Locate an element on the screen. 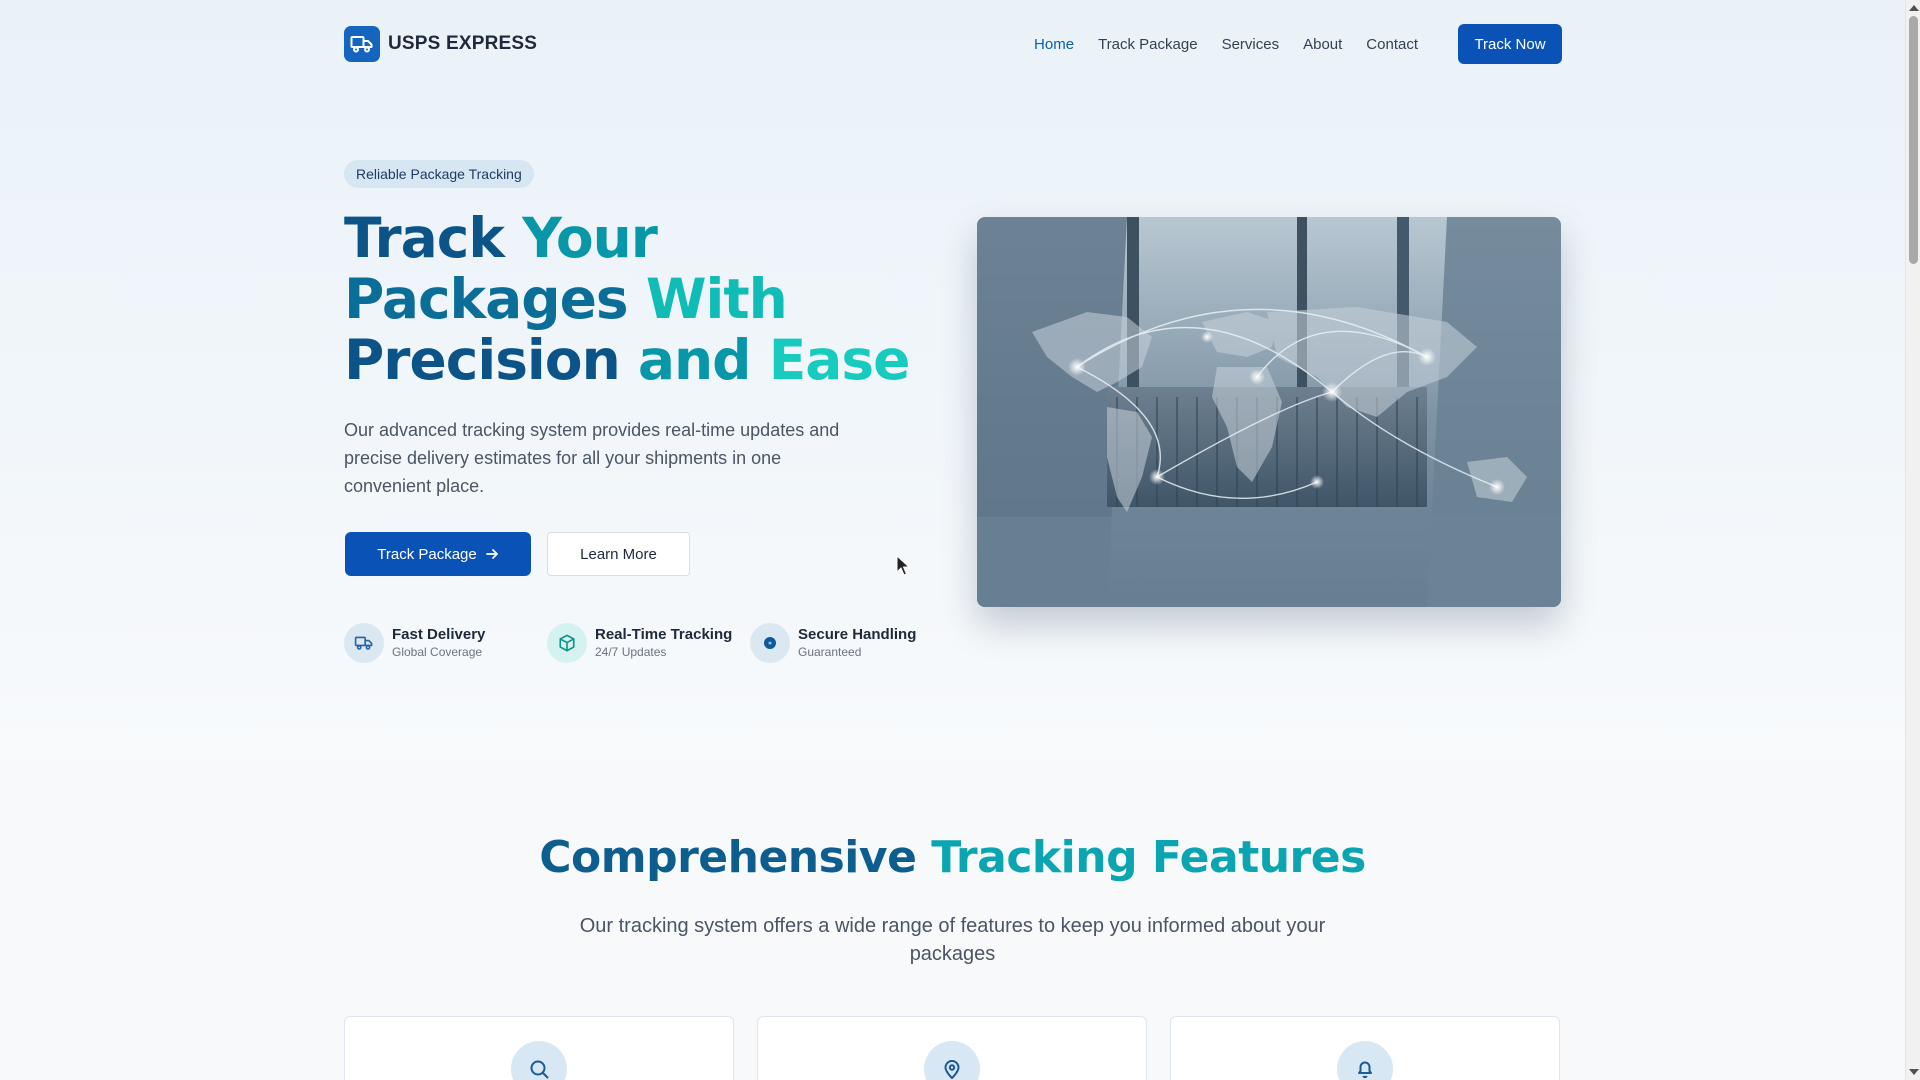  map-pin-icon is located at coordinates (952, 1060).